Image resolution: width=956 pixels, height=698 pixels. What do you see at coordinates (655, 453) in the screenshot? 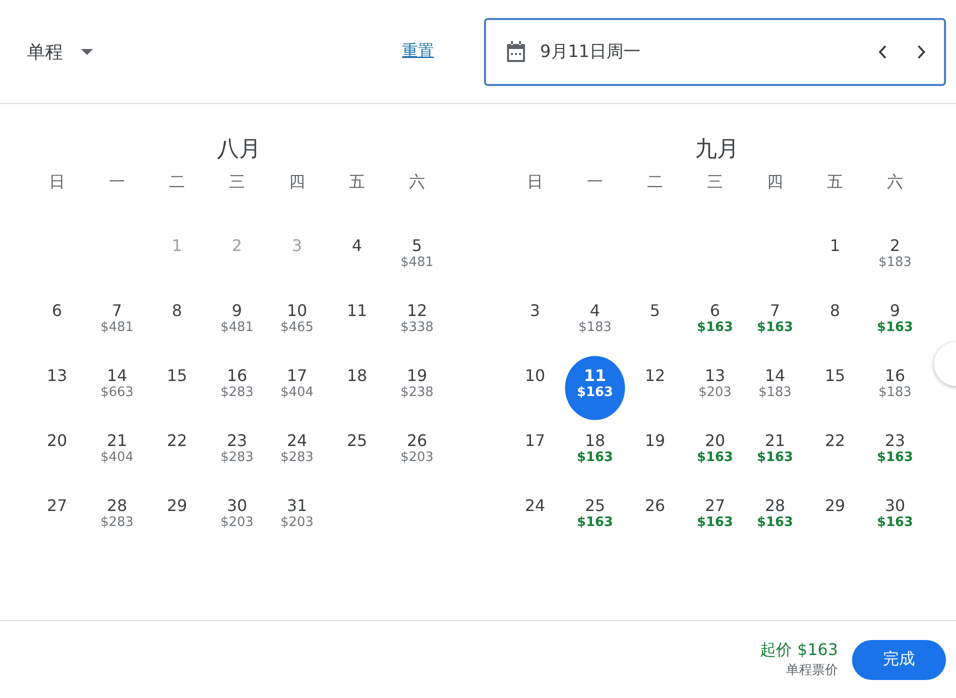
I see `calendar-day: 19` at bounding box center [655, 453].